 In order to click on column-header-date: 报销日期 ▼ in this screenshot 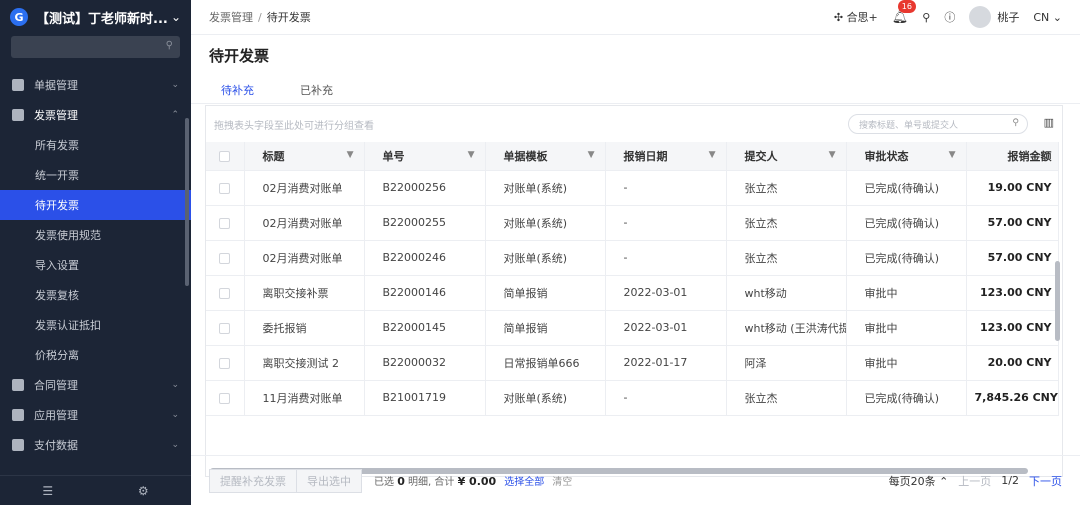, I will do `click(666, 156)`.